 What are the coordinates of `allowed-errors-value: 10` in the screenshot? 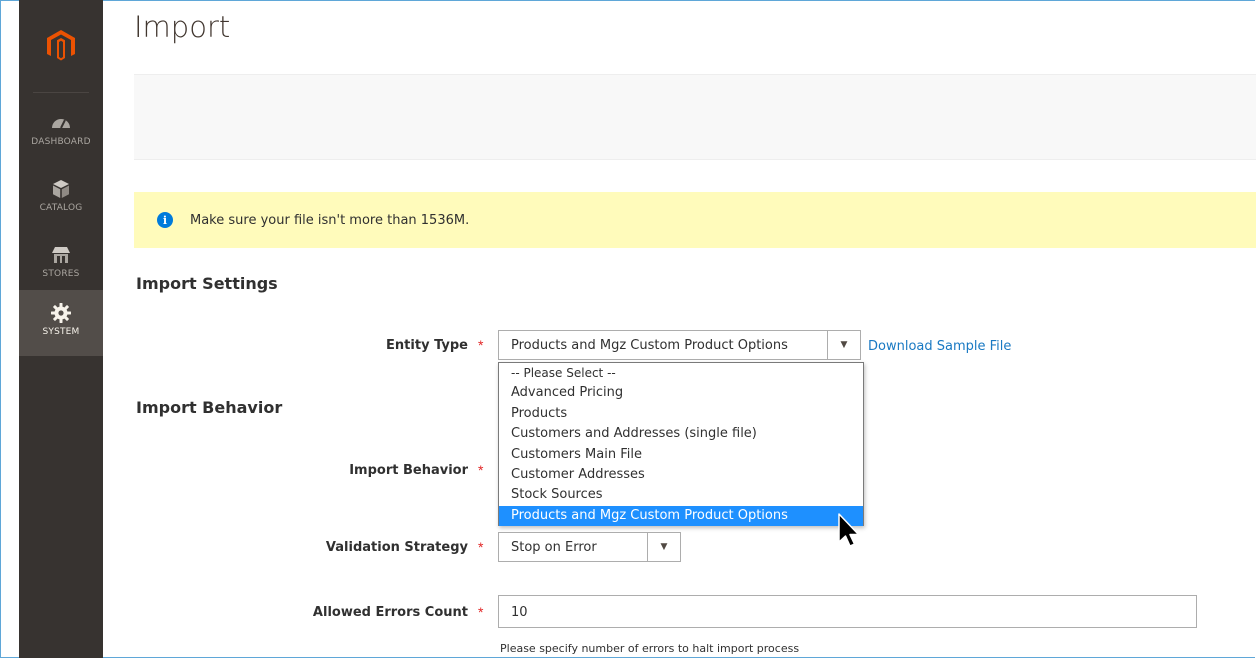 It's located at (519, 612).